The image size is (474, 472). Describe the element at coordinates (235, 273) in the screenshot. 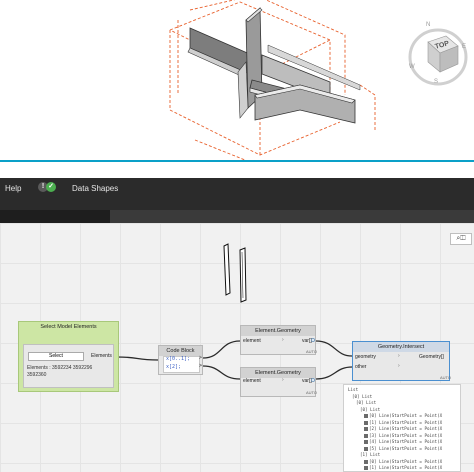

I see `background-preview-geometry` at that location.